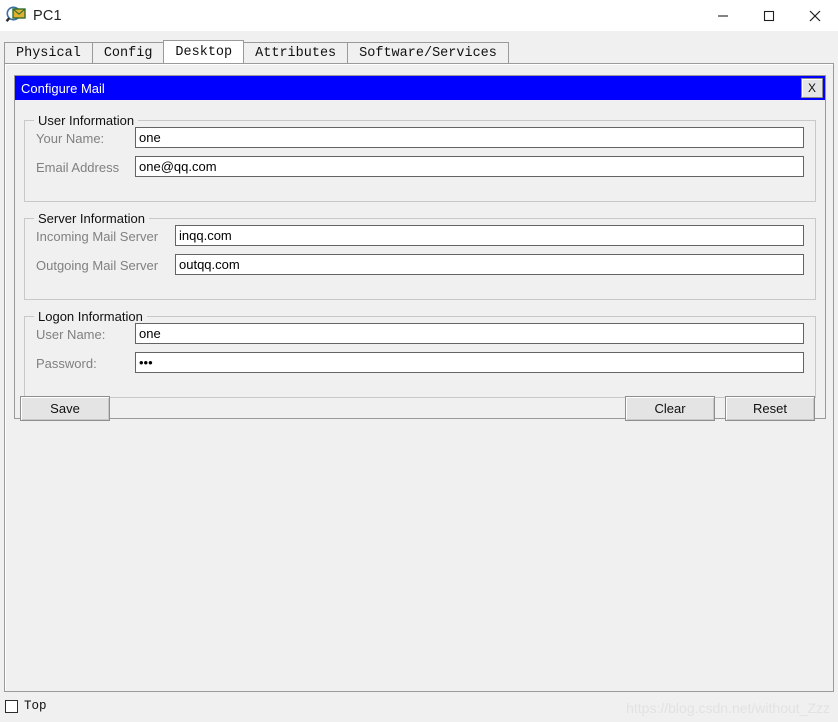 The height and width of the screenshot is (722, 838). What do you see at coordinates (65, 408) in the screenshot?
I see `save-button: Save` at bounding box center [65, 408].